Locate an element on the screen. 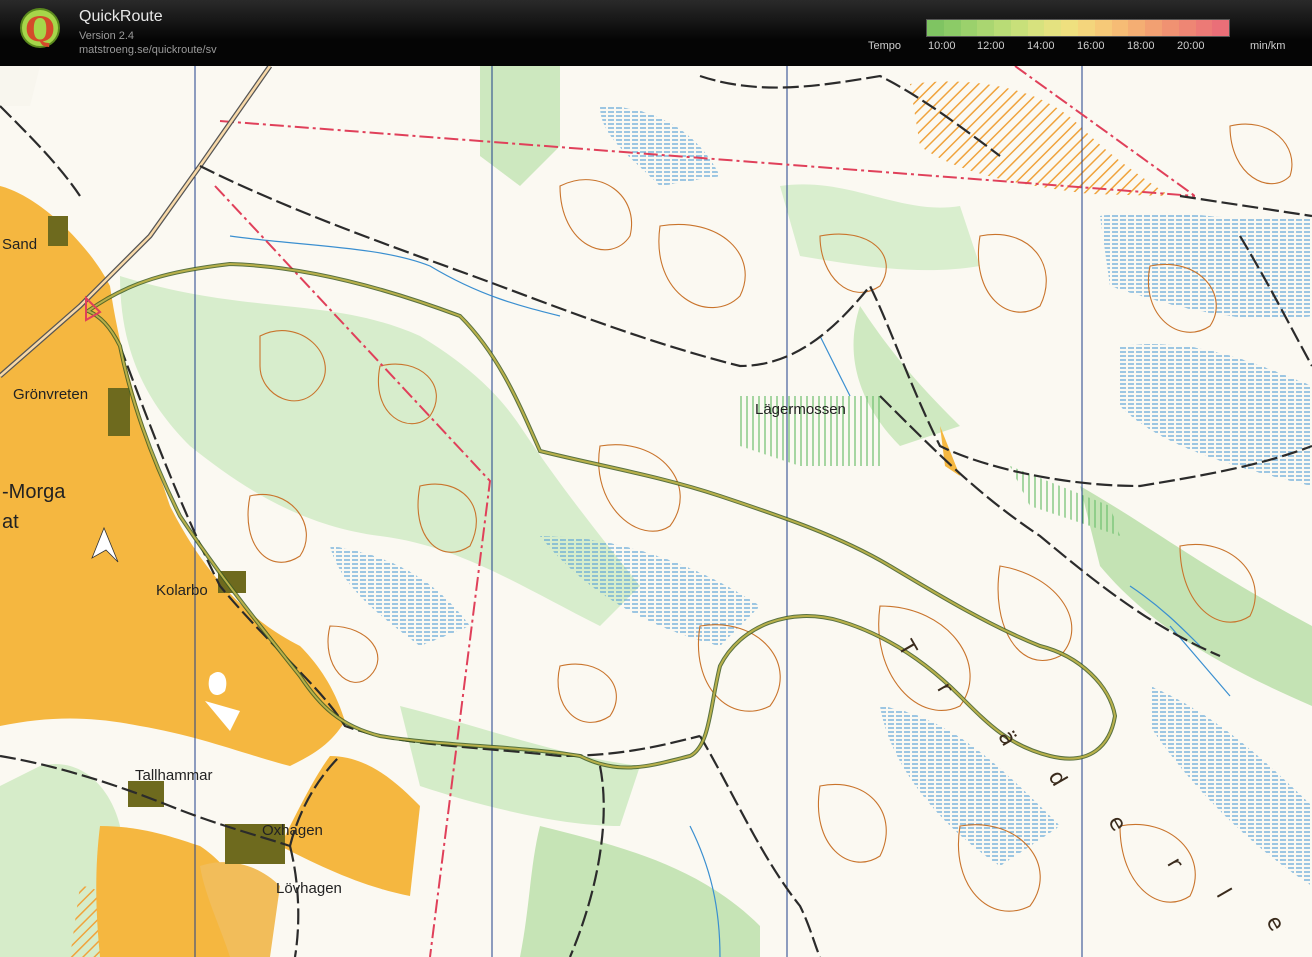 Image resolution: width=1312 pixels, height=957 pixels. logo-letter: Q is located at coordinates (40, 30).